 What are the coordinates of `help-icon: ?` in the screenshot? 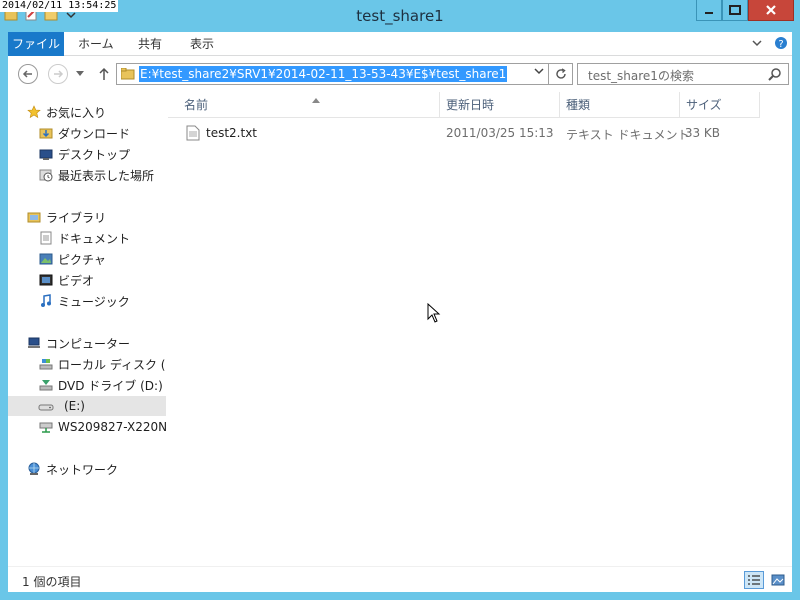 It's located at (781, 43).